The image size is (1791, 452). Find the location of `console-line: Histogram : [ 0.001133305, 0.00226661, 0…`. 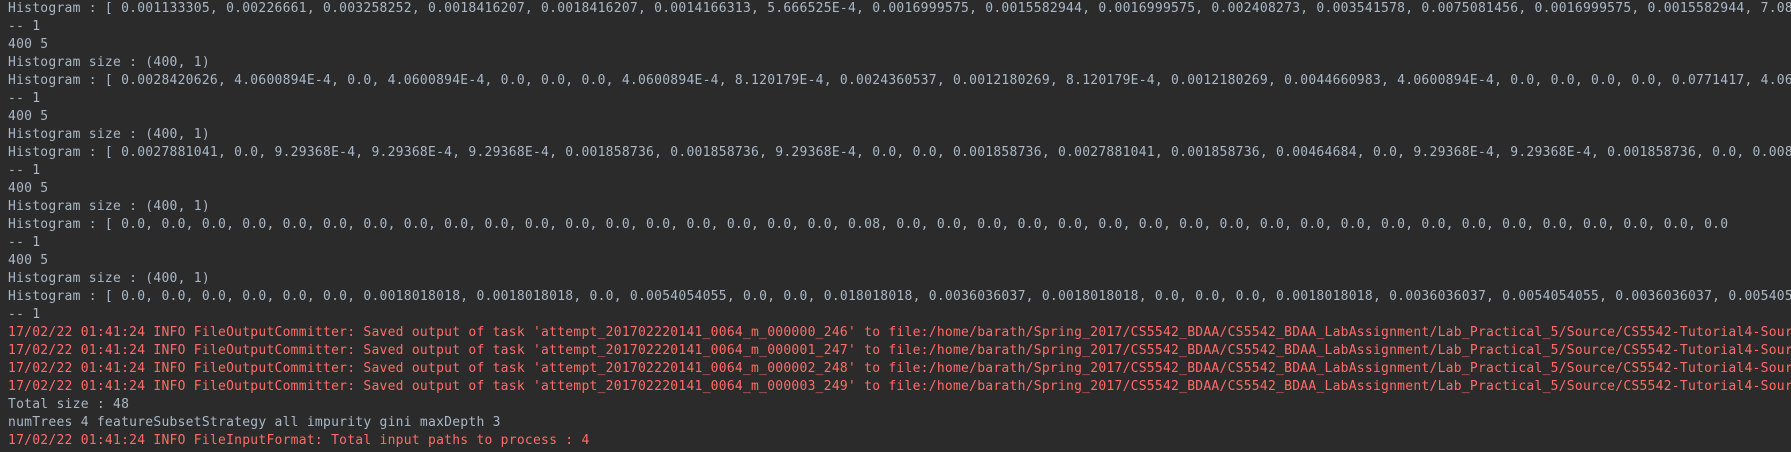

console-line: Histogram : [ 0.001133305, 0.00226661, 0… is located at coordinates (899, 8).